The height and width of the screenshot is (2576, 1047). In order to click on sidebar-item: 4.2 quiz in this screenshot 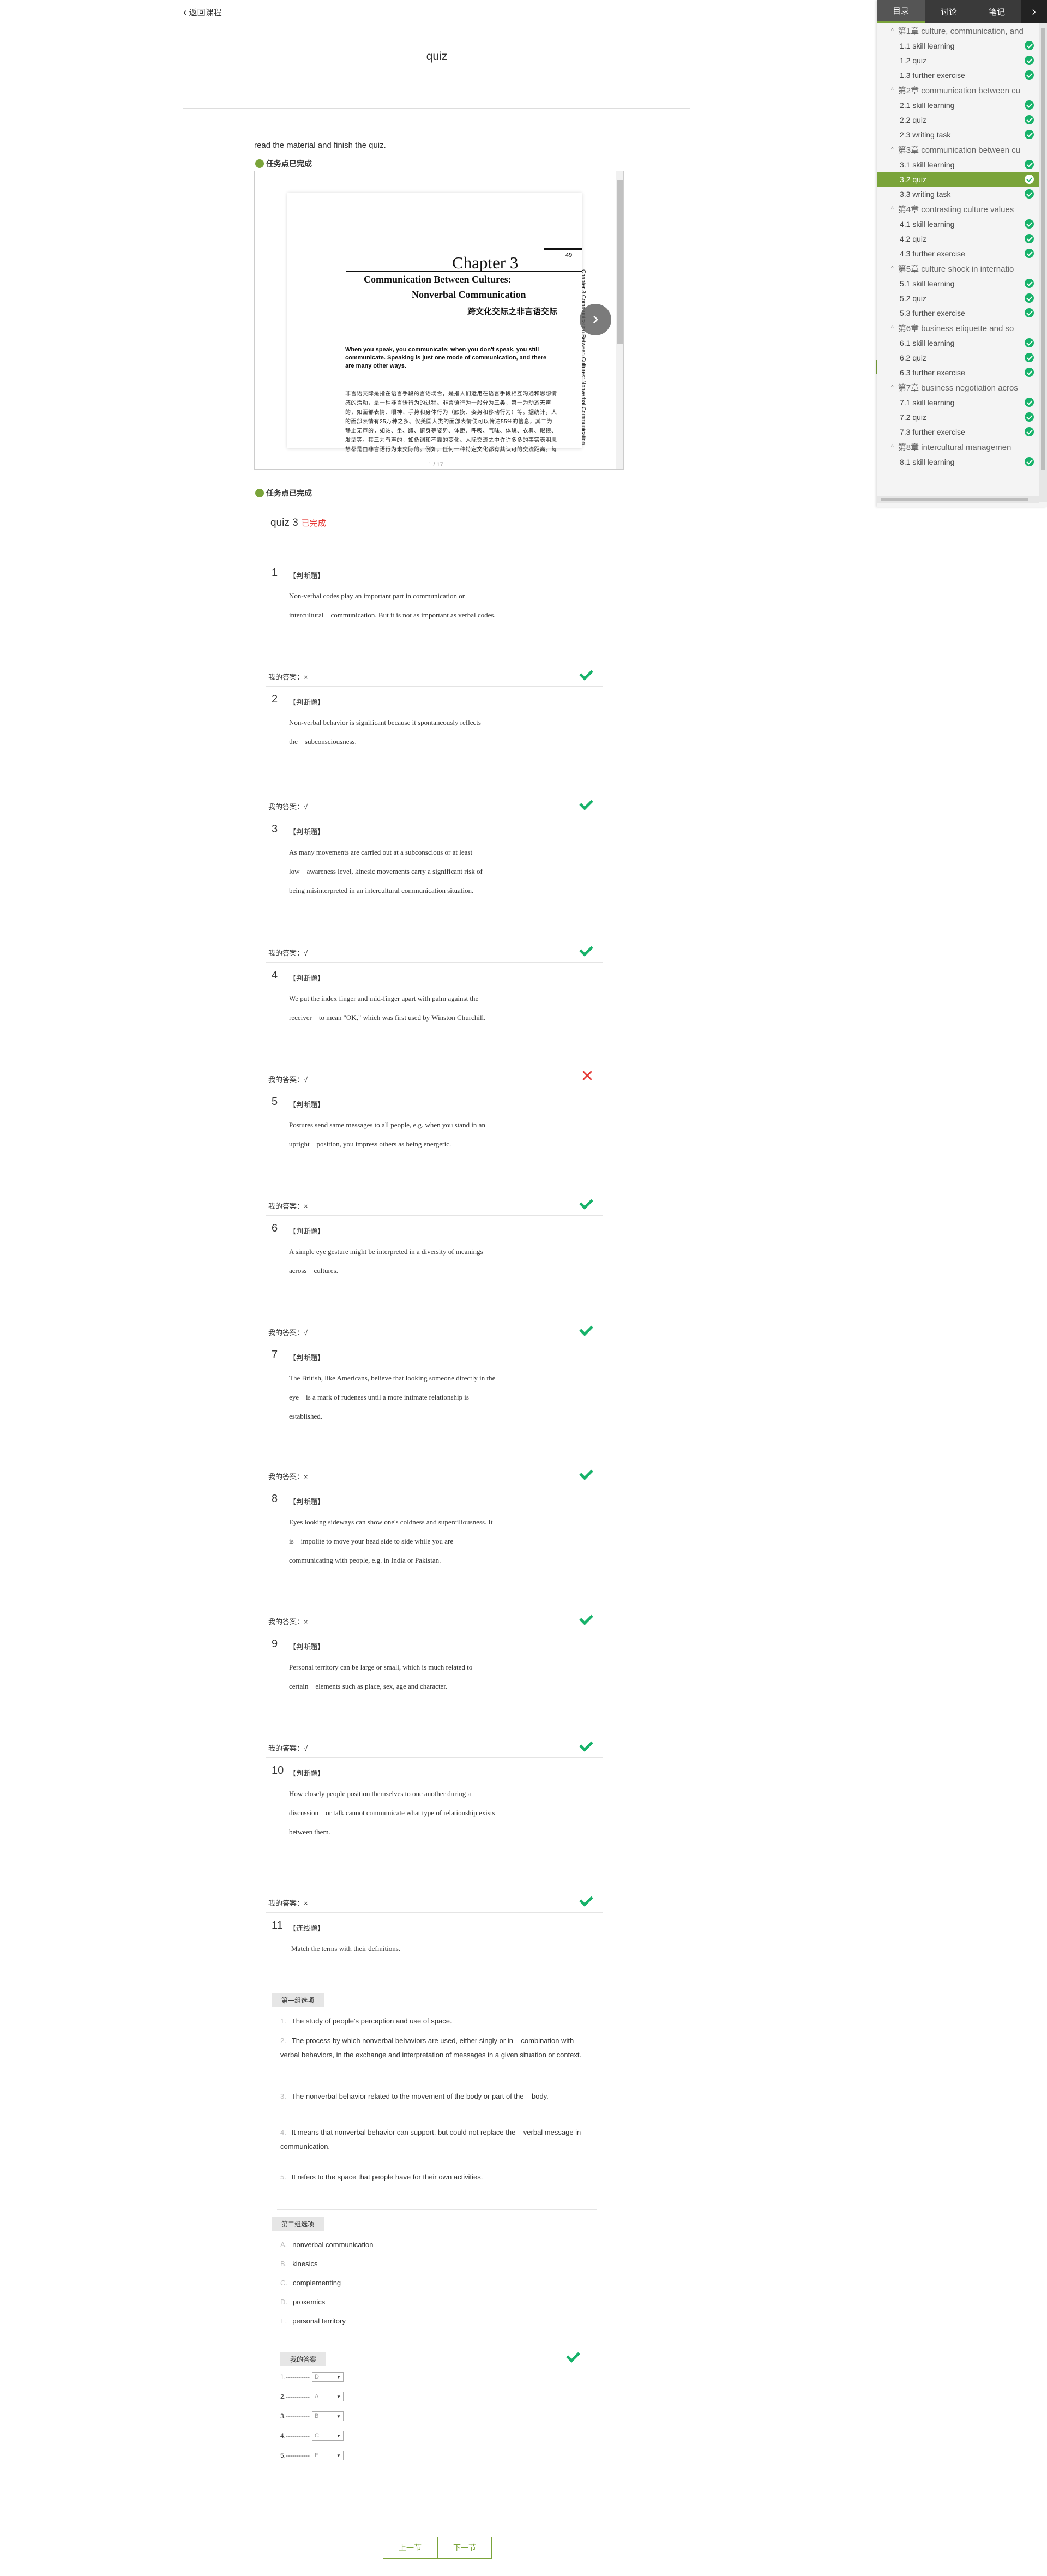, I will do `click(958, 239)`.